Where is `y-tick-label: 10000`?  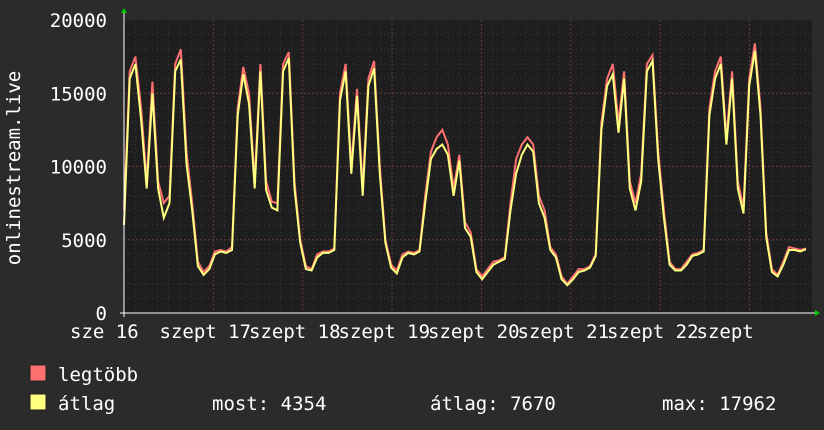
y-tick-label: 10000 is located at coordinates (78, 168).